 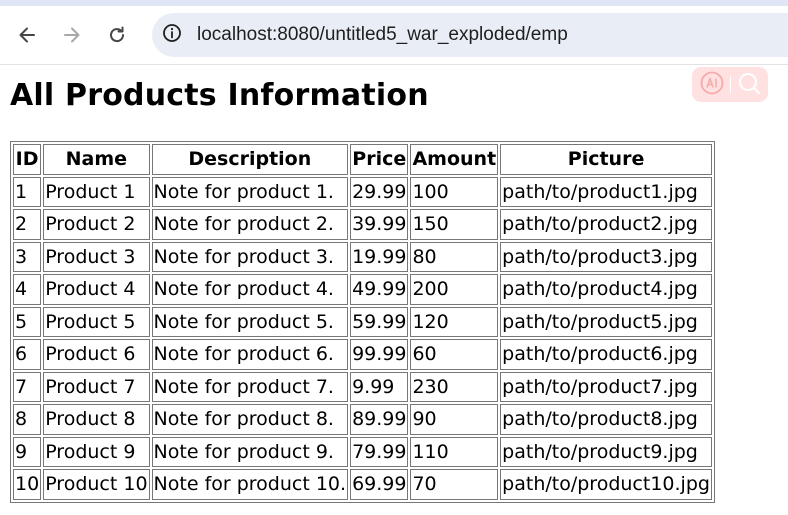 I want to click on site-info-button, so click(x=172, y=35).